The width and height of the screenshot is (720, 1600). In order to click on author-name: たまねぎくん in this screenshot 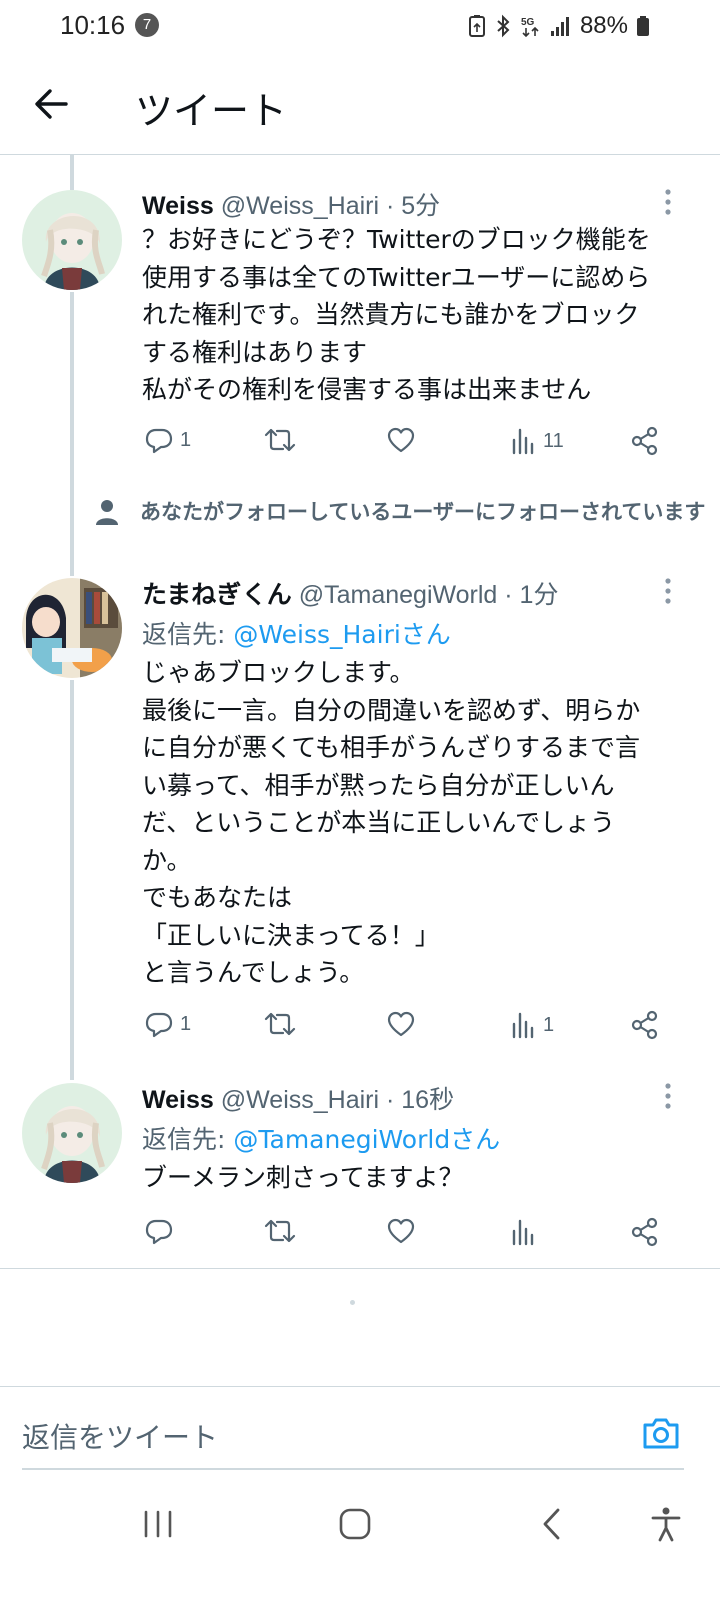, I will do `click(217, 594)`.